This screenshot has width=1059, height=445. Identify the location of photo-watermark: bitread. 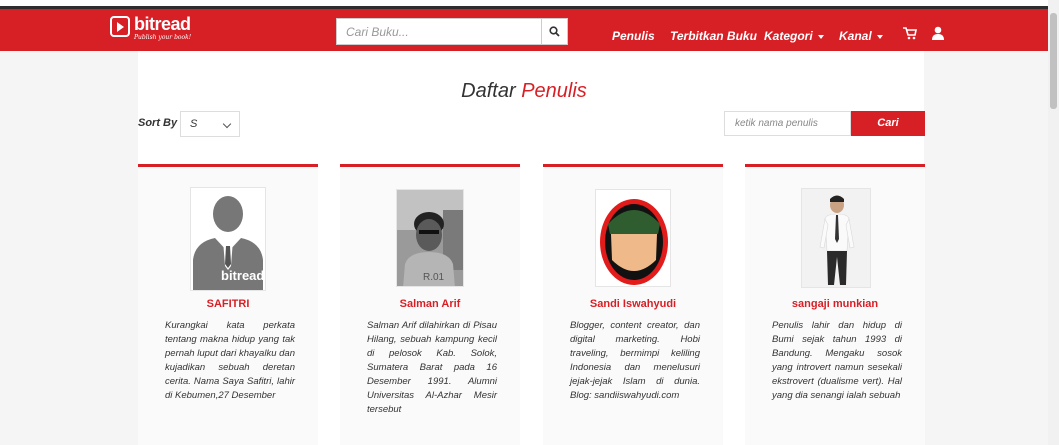
(243, 275).